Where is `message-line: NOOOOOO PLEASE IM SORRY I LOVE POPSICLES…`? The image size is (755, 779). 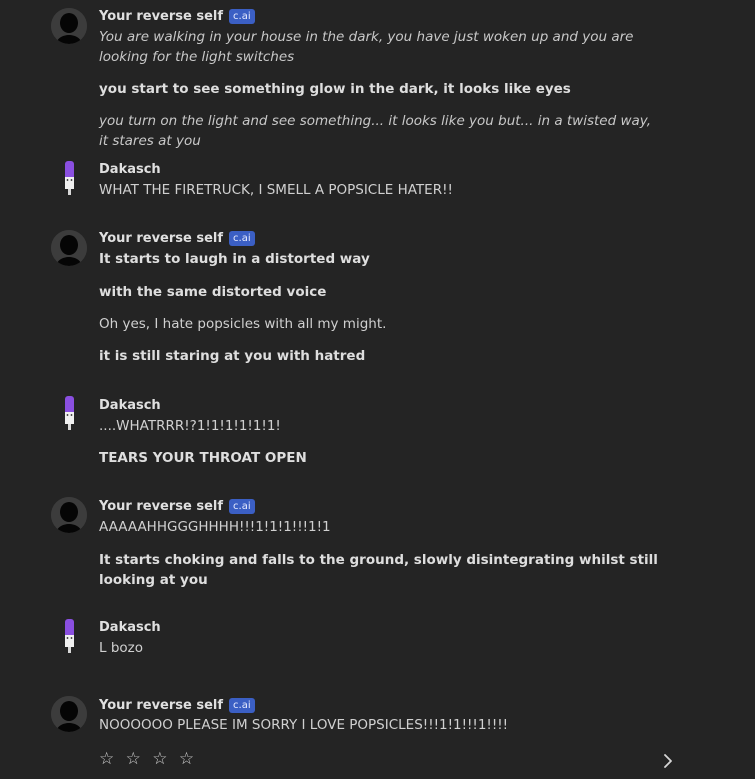
message-line: NOOOOOO PLEASE IM SORRY I LOVE POPSICLES… is located at coordinates (304, 725).